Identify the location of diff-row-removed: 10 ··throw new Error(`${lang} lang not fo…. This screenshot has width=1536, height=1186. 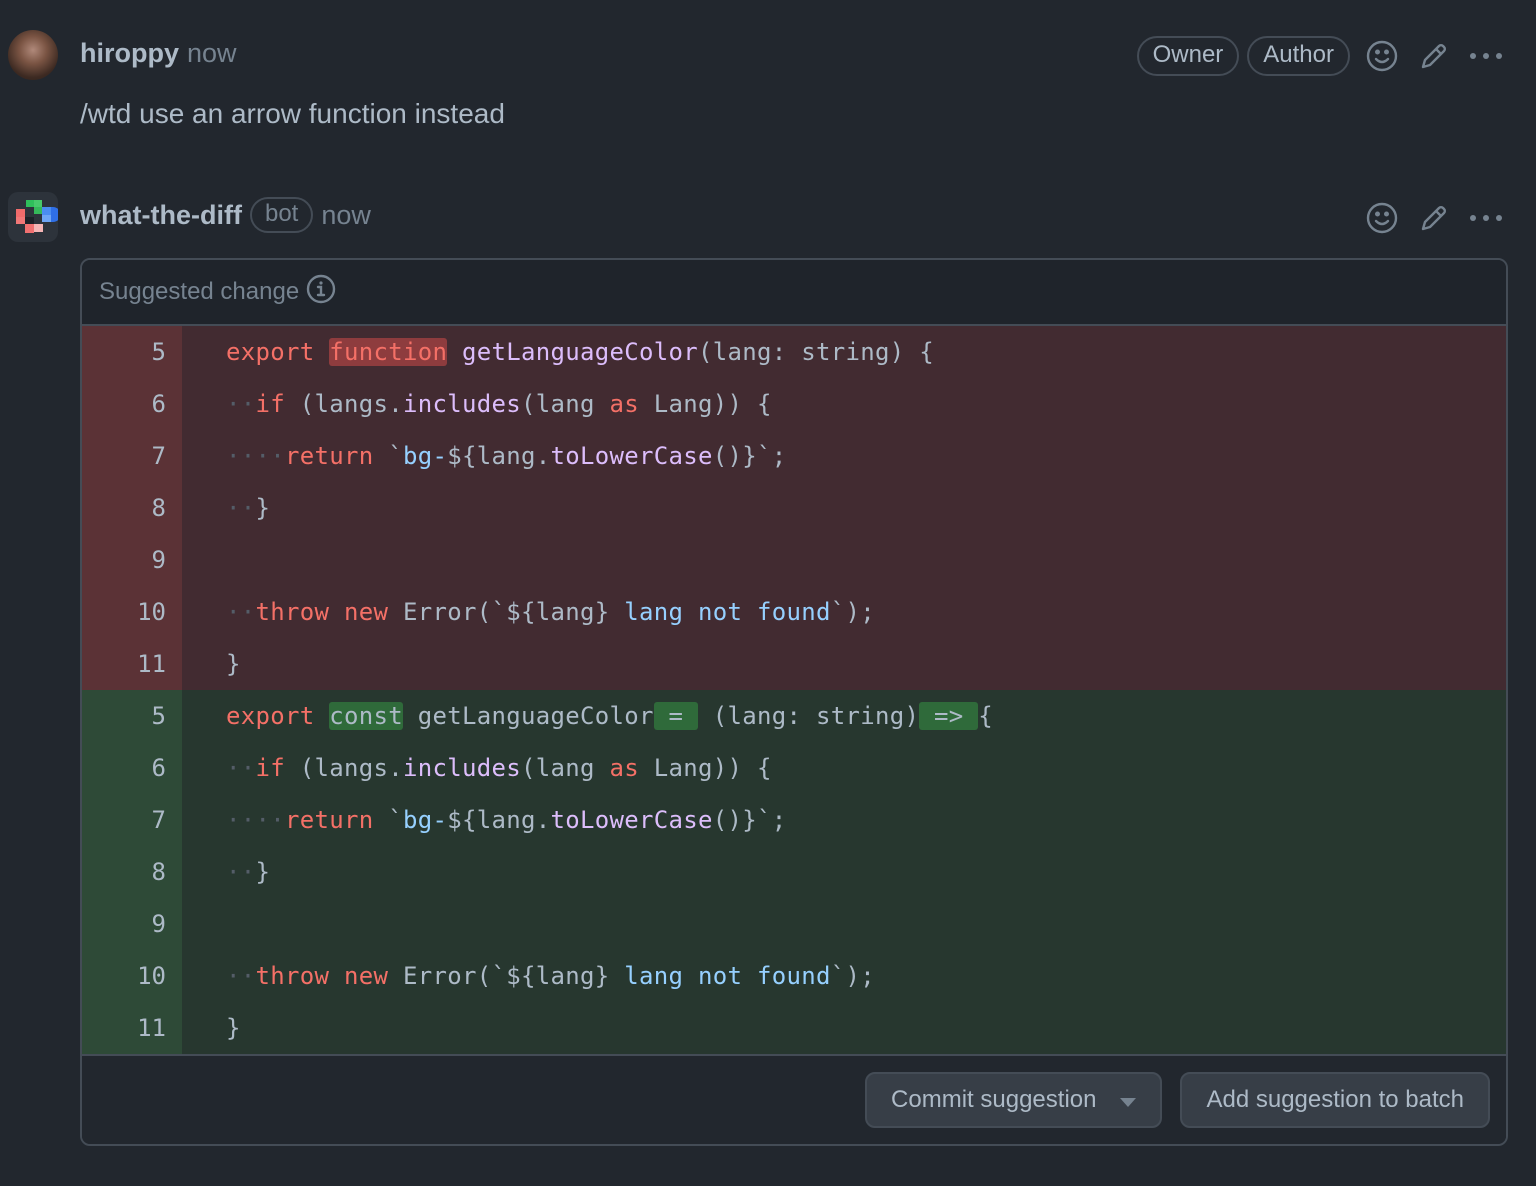
(794, 612).